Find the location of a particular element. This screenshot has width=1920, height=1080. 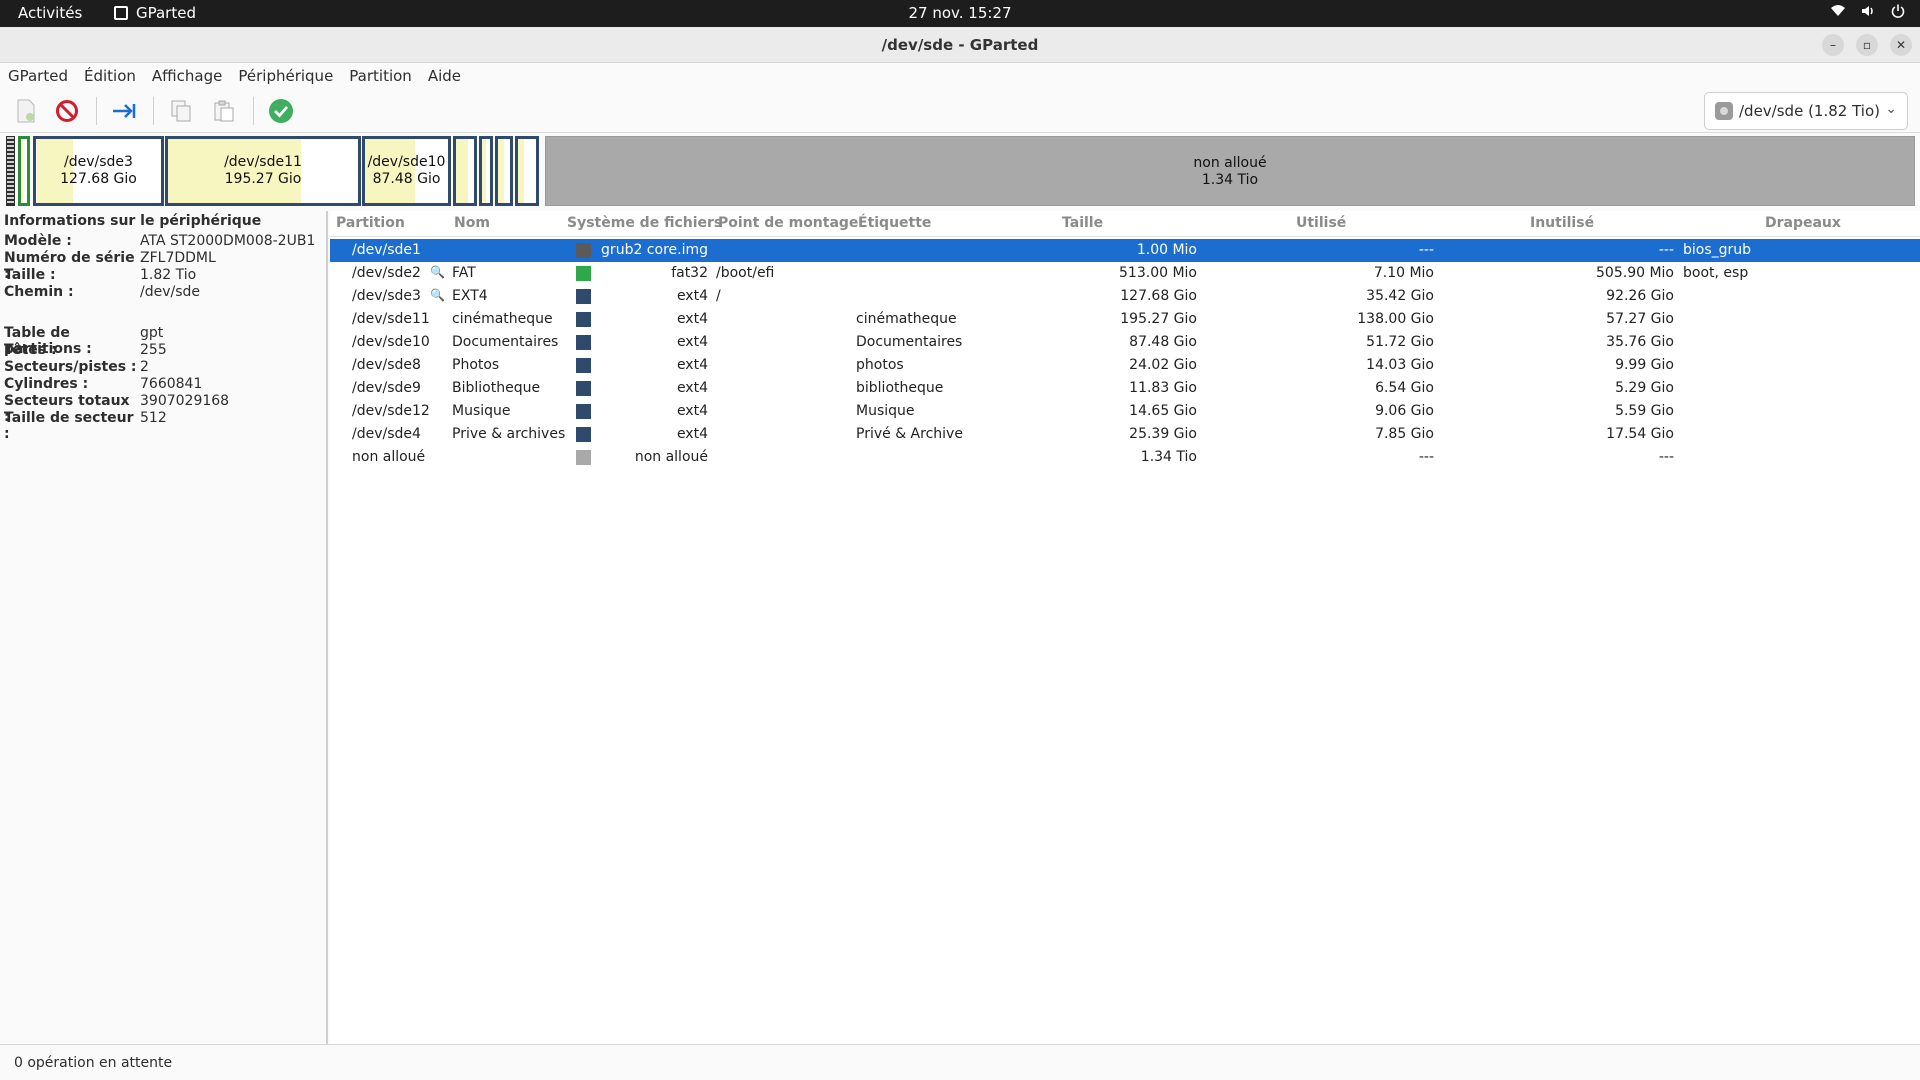

device-info-label: Têtes : is located at coordinates (30, 350).